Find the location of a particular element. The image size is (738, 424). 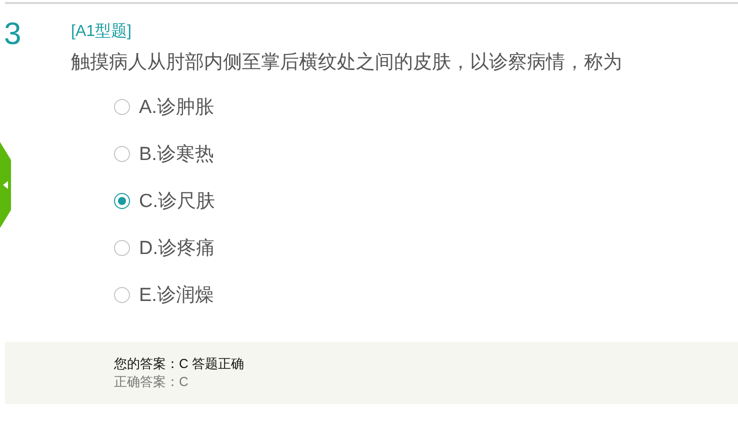

option-label: B.诊寒热 is located at coordinates (176, 154).